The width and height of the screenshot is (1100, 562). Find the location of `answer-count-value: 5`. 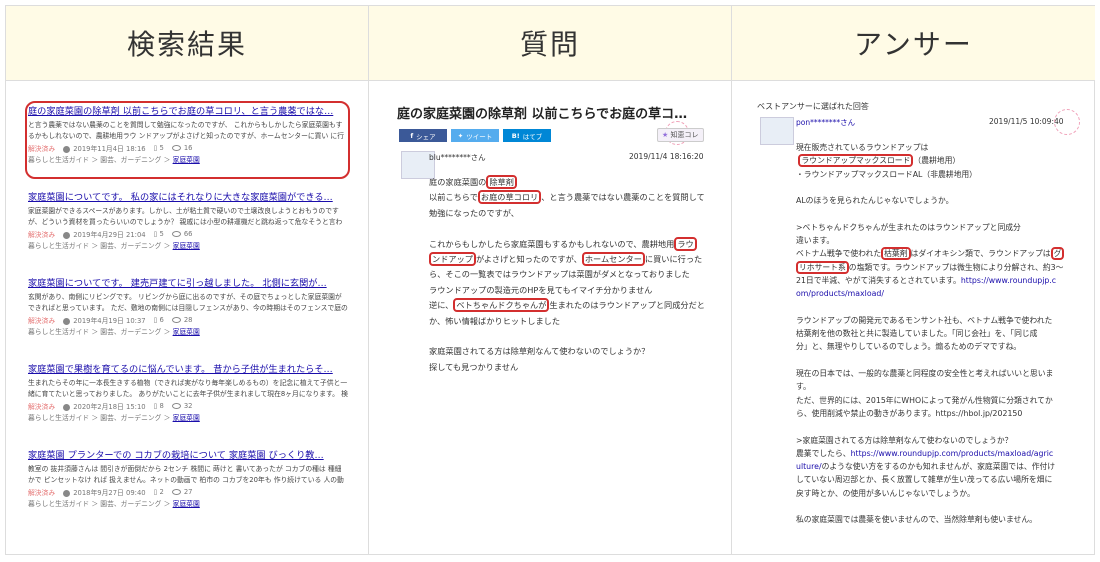

answer-count-value: 5 is located at coordinates (161, 234).